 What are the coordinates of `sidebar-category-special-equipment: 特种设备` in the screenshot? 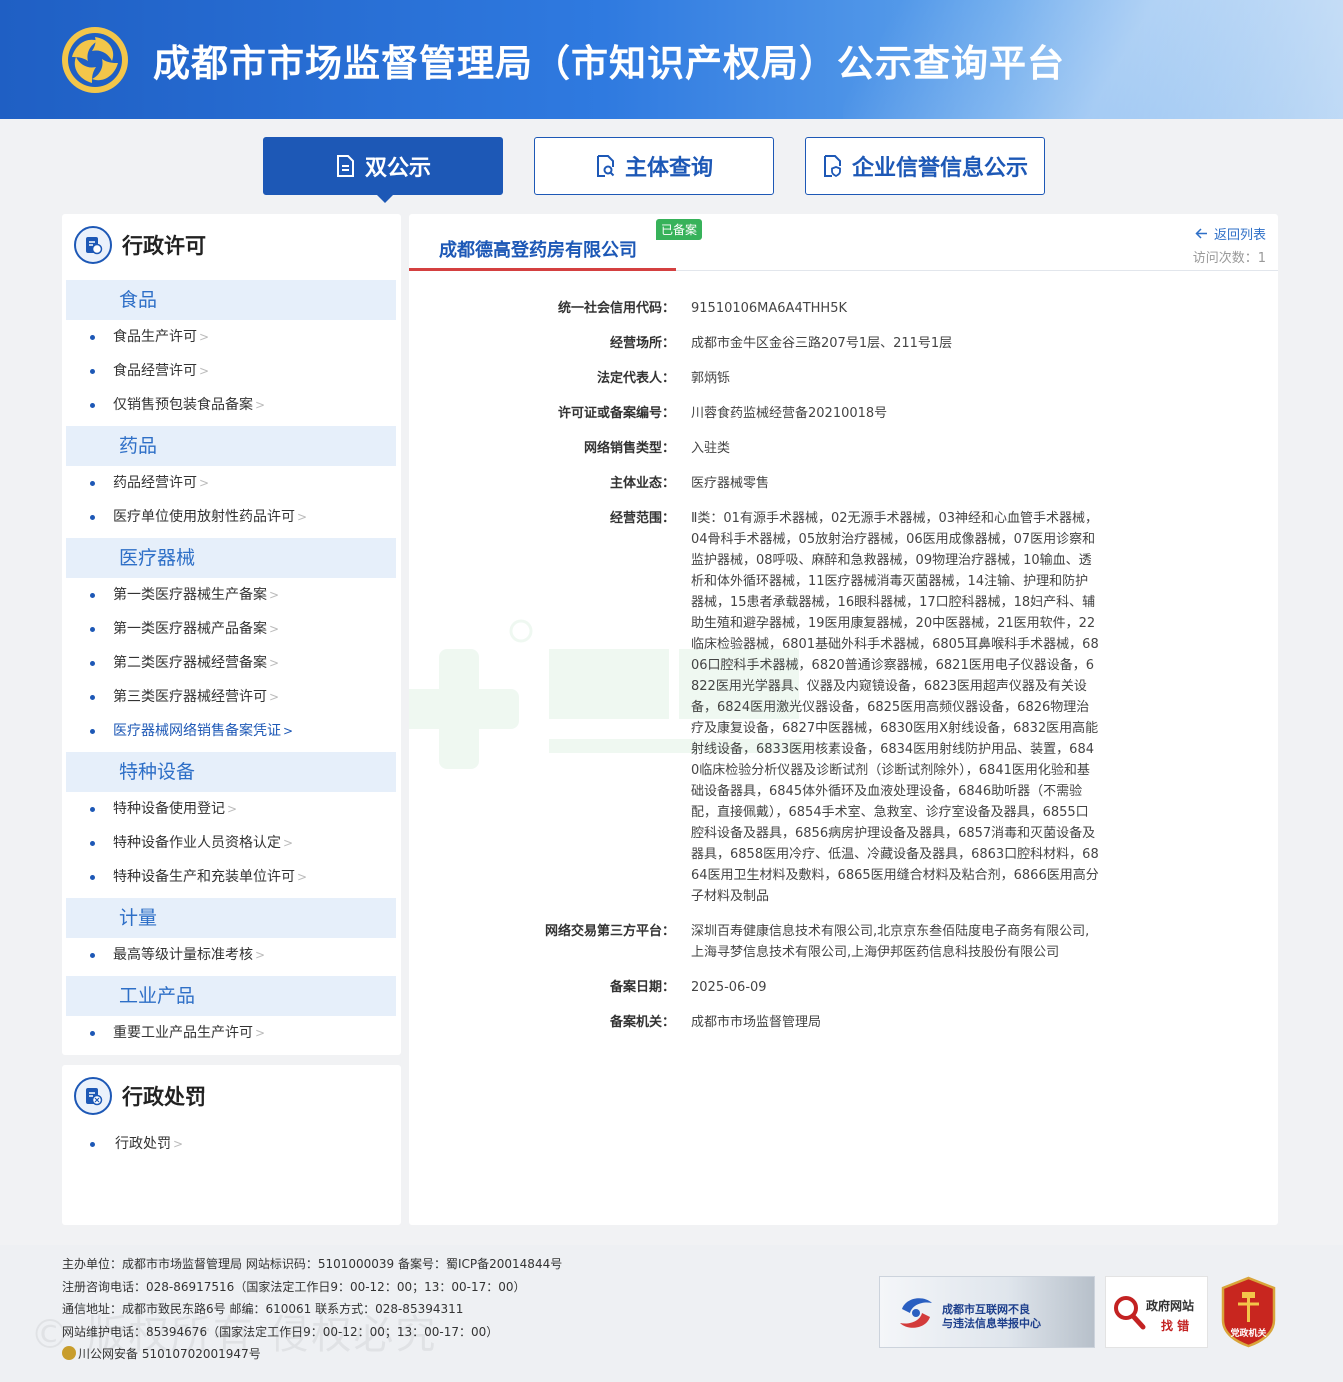 It's located at (231, 772).